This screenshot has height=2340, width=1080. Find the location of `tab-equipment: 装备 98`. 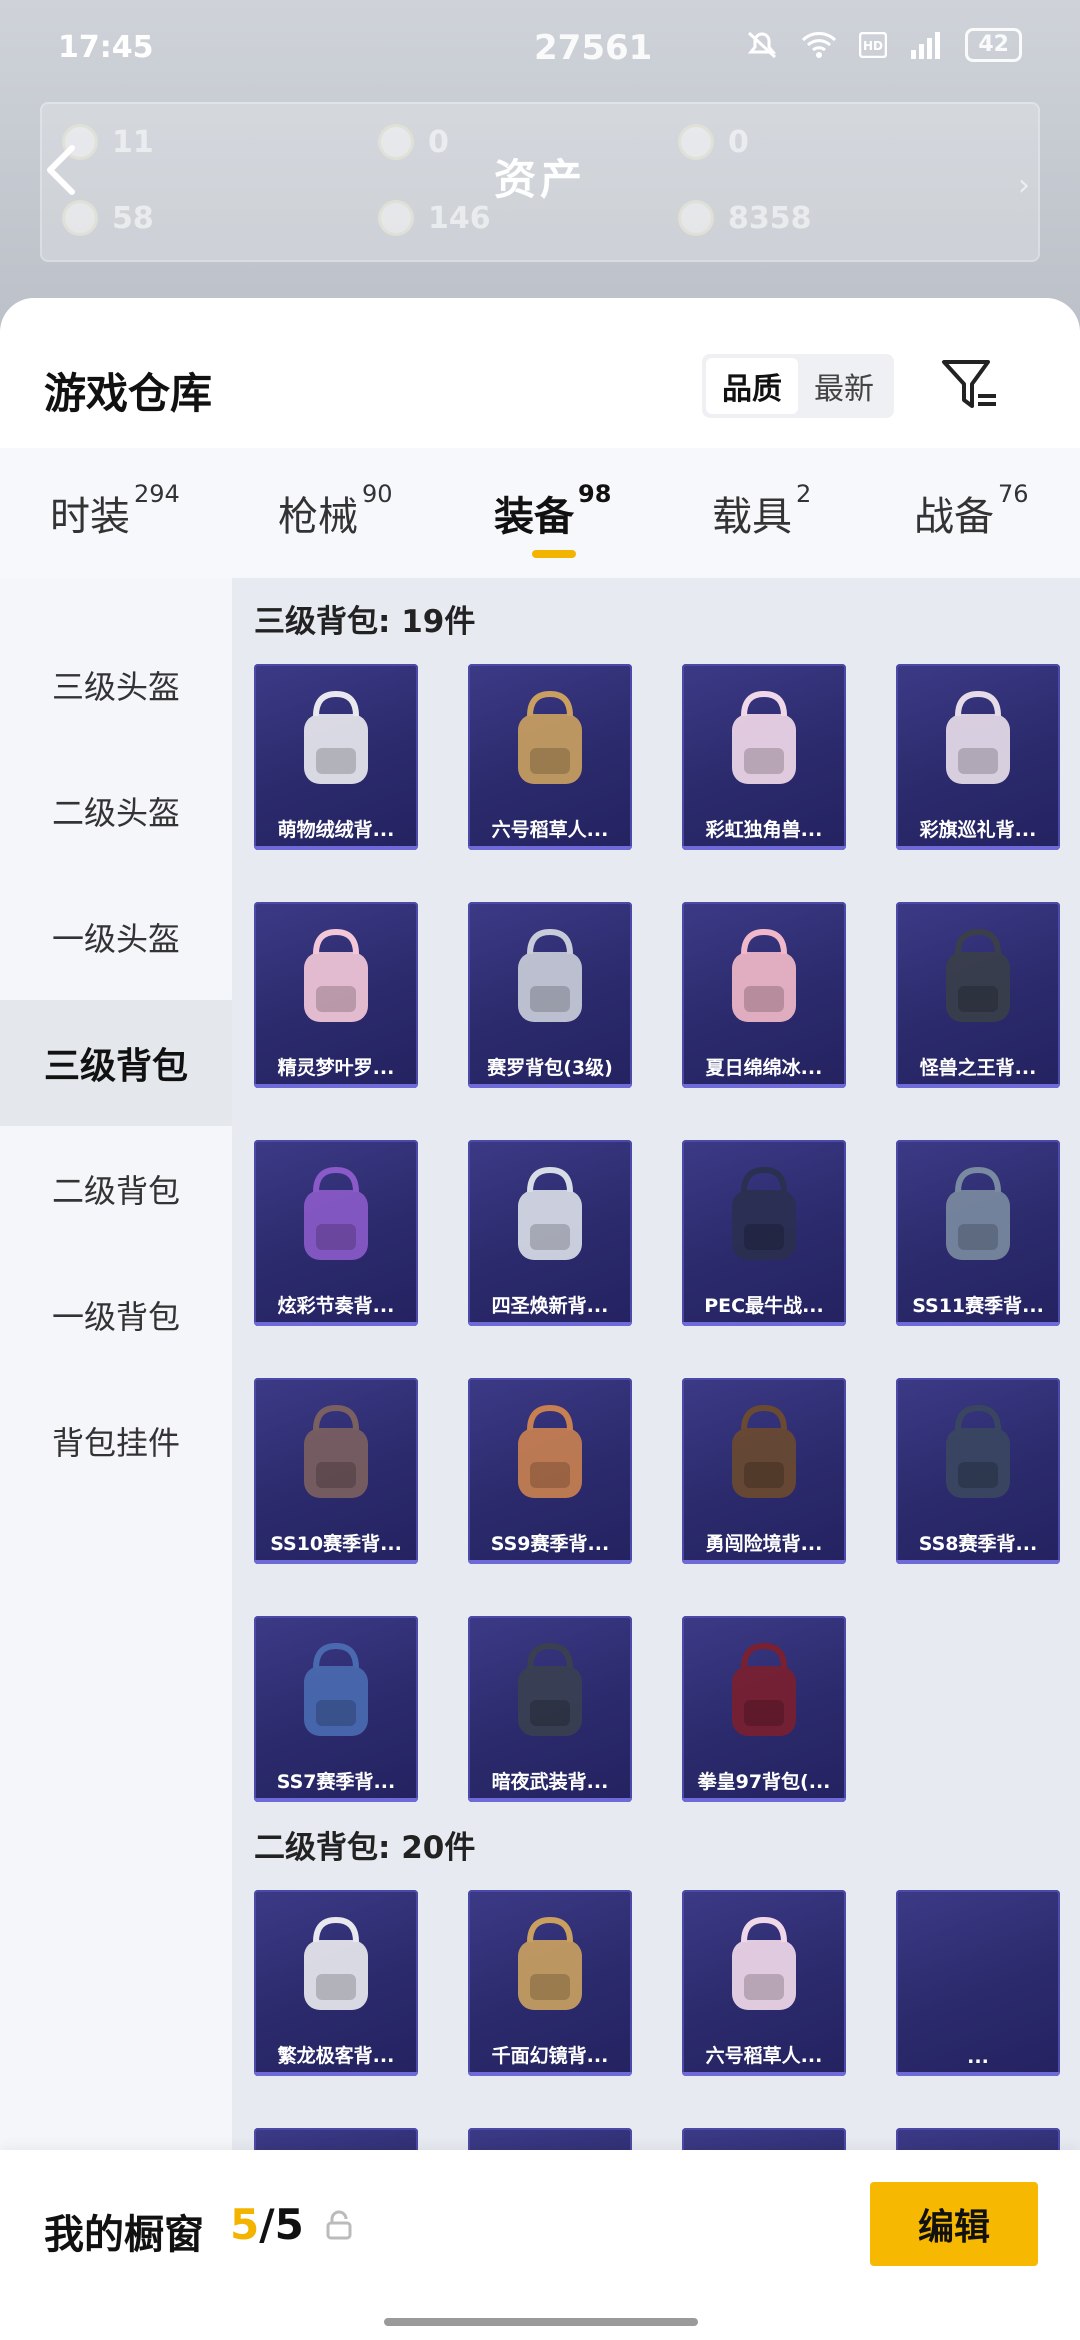

tab-equipment: 装备 98 is located at coordinates (552, 519).